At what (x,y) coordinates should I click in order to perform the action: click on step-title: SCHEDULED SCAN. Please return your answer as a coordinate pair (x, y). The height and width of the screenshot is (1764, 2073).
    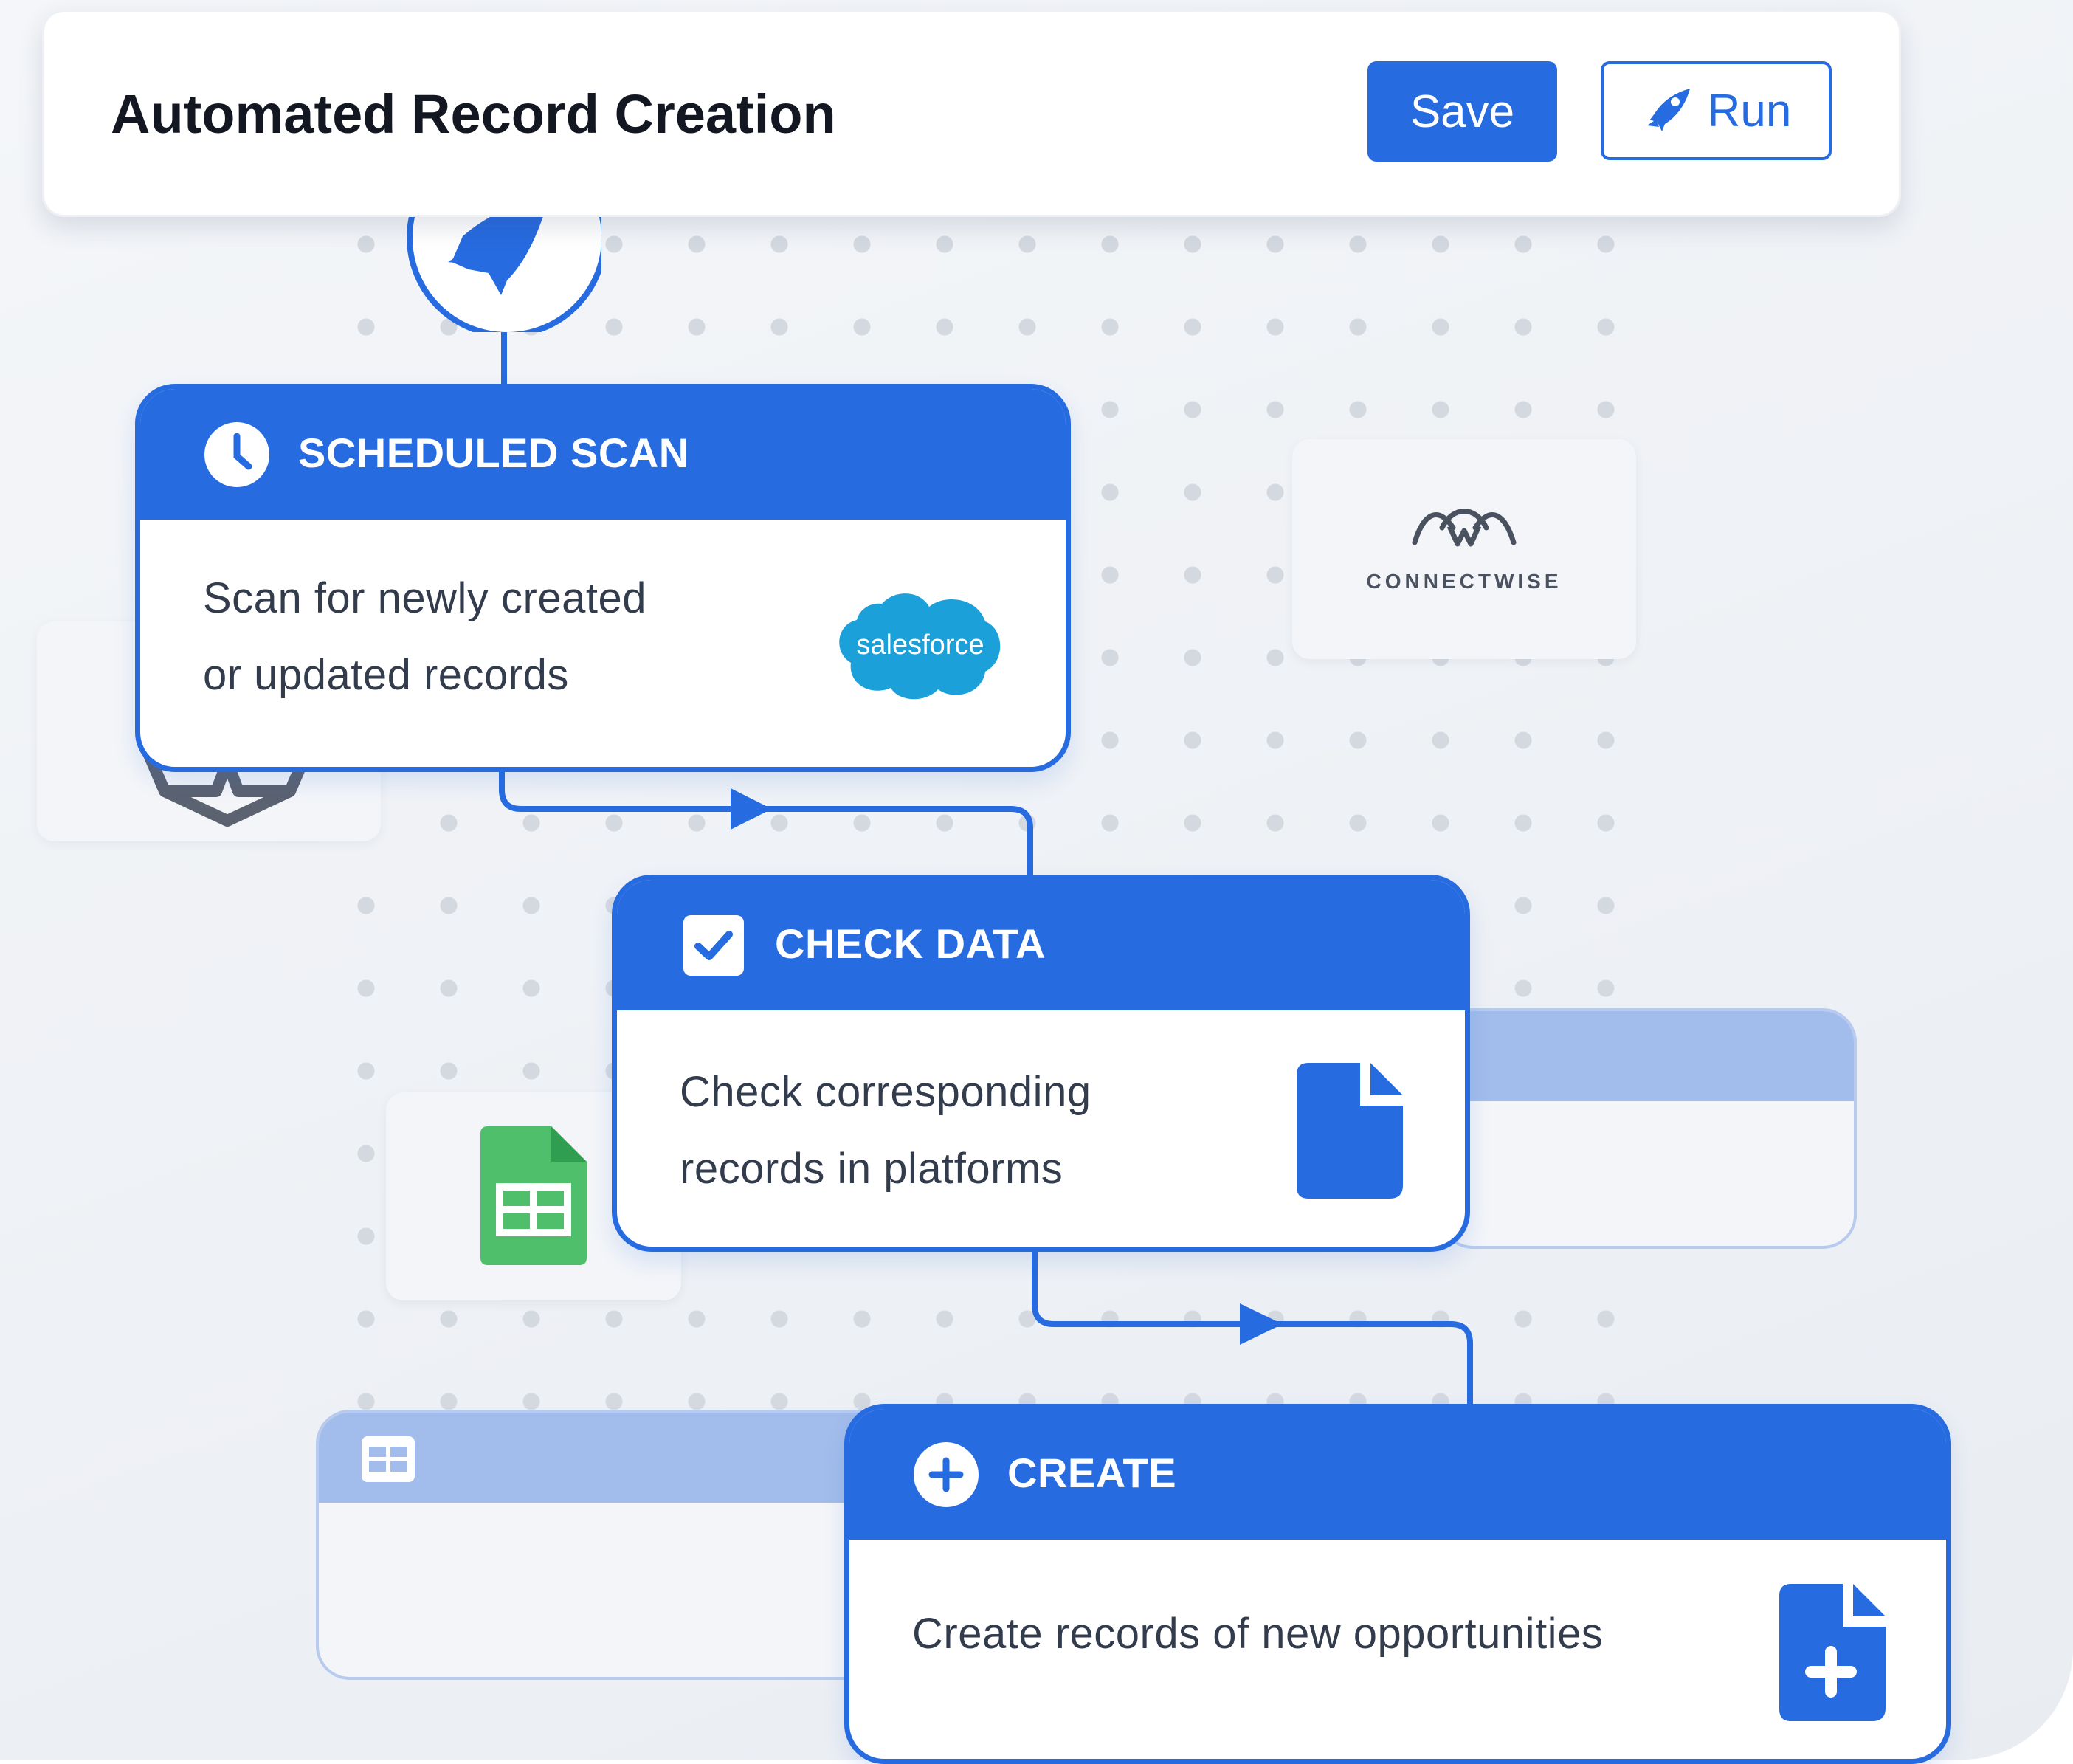
    Looking at the image, I should click on (493, 453).